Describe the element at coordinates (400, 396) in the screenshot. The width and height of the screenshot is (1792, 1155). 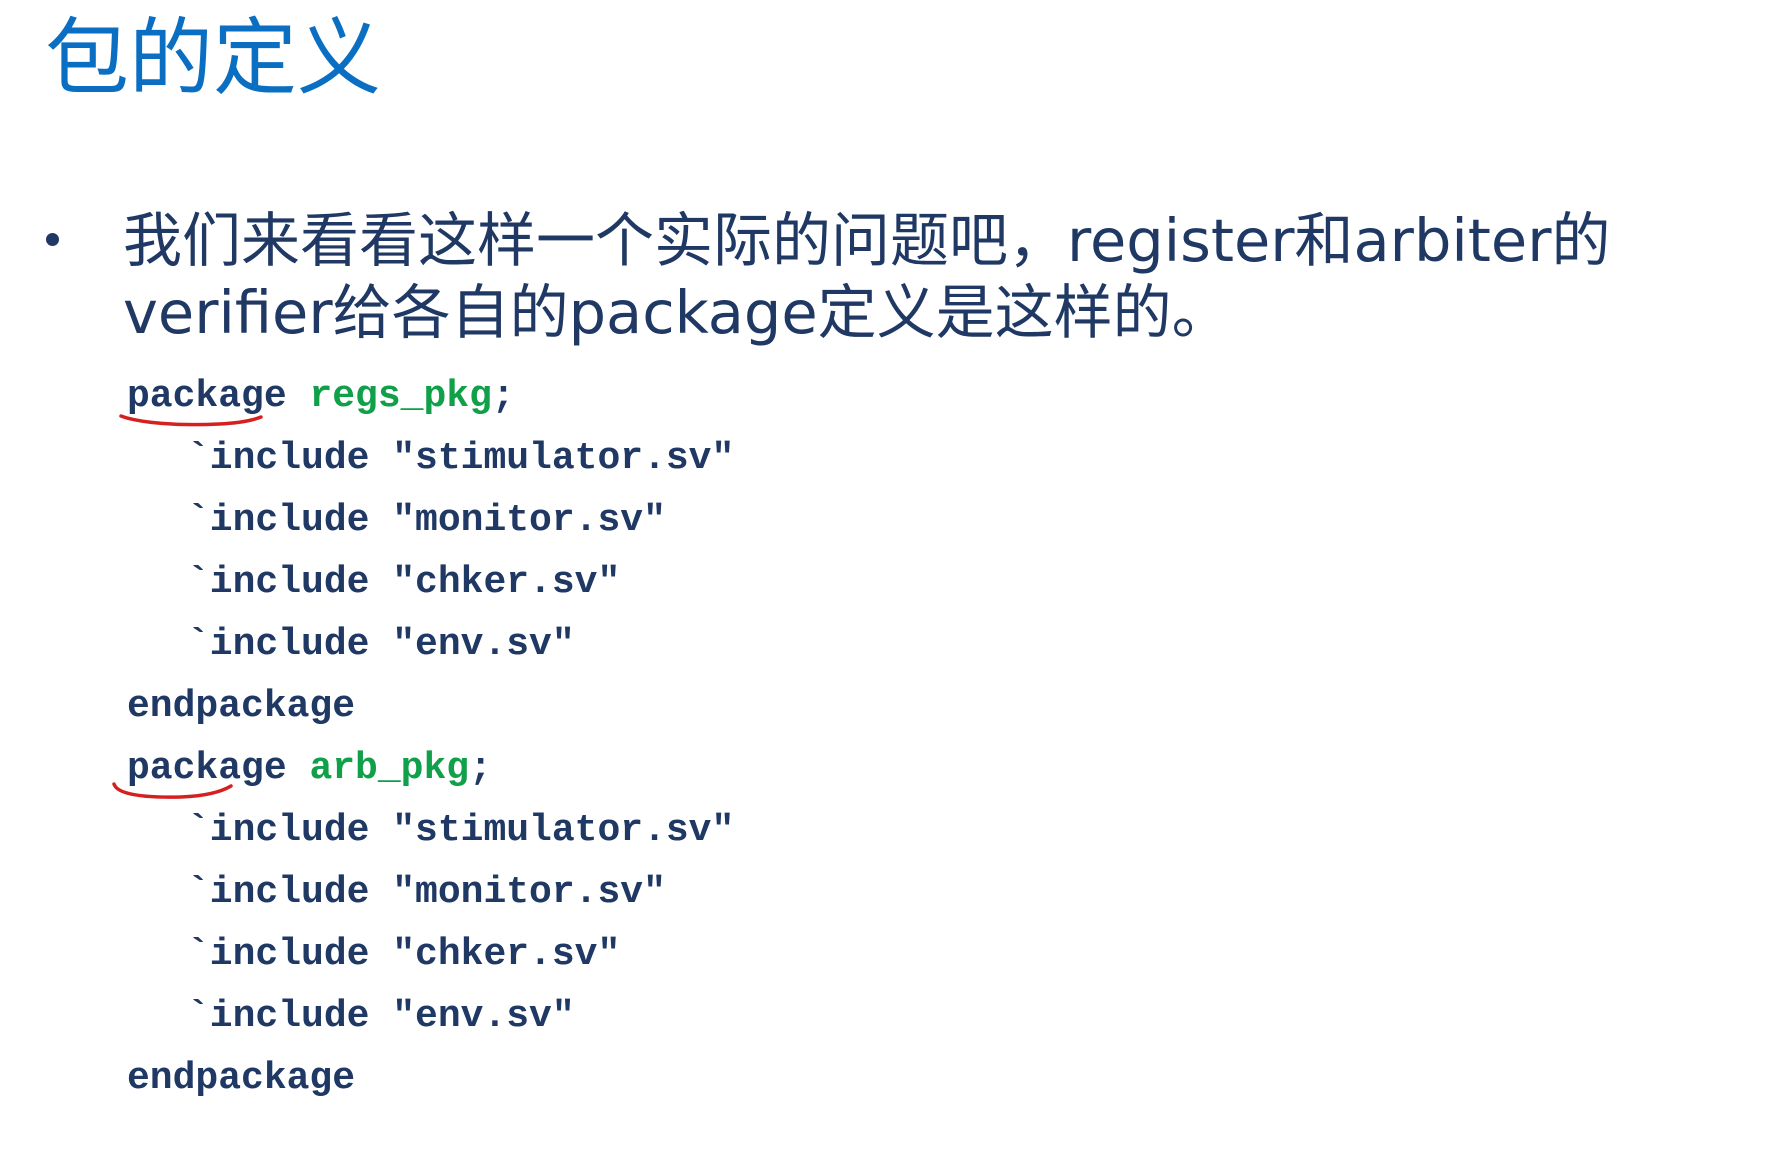
I see `package-name: regs_pkg` at that location.